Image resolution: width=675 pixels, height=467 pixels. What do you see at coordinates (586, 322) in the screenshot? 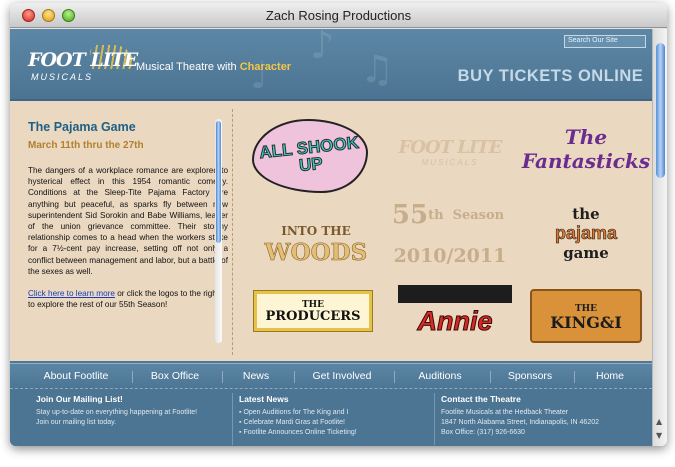
I see `king-and-i-text: KING&I` at bounding box center [586, 322].